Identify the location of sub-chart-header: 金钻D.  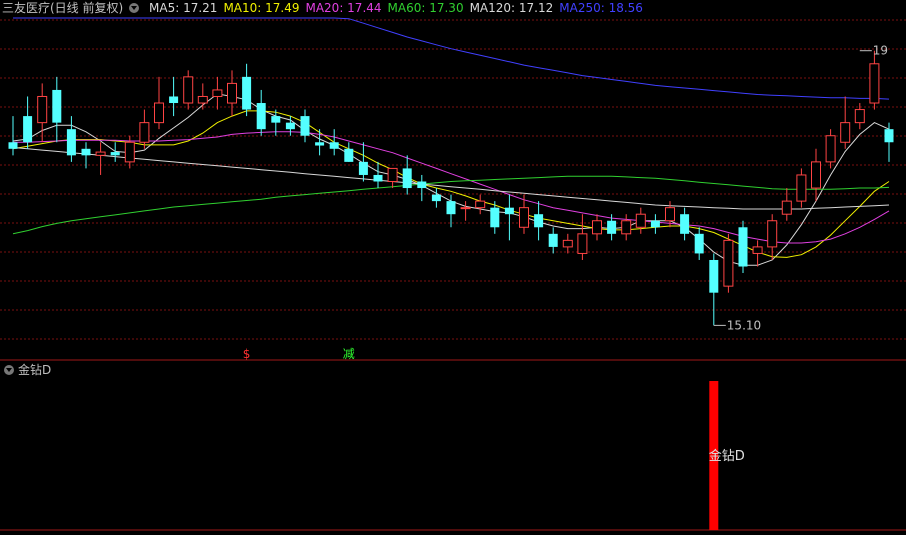
(26, 370).